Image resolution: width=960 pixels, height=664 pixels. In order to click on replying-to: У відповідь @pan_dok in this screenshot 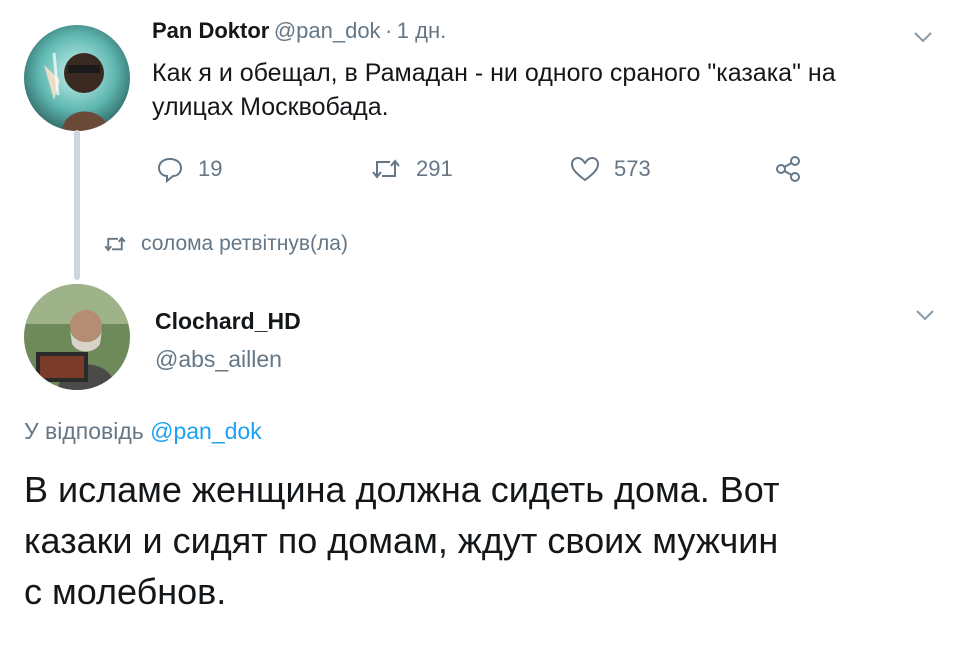, I will do `click(143, 431)`.